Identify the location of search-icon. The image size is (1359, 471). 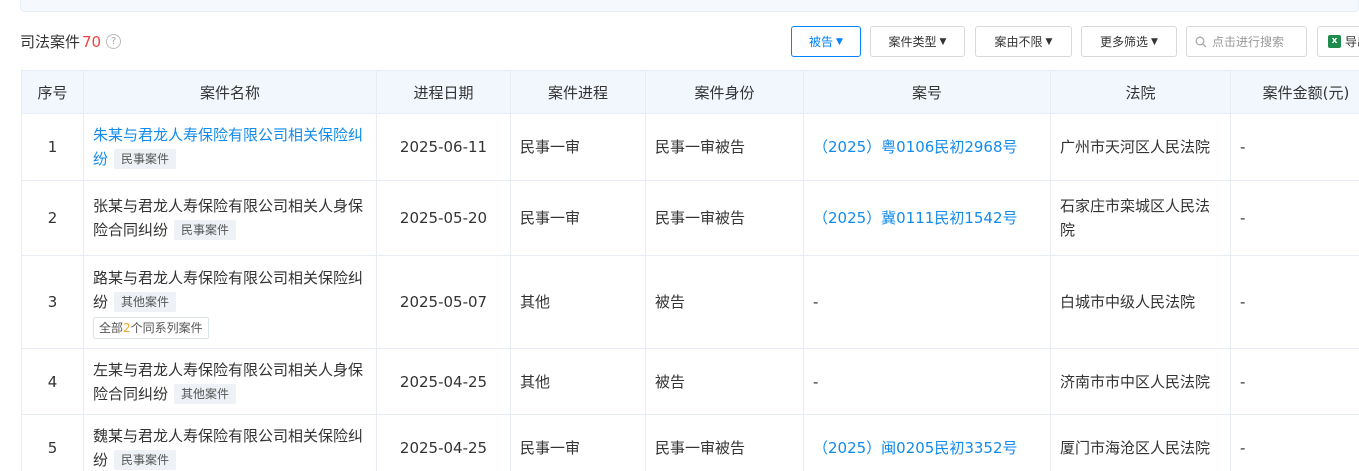
(1201, 41).